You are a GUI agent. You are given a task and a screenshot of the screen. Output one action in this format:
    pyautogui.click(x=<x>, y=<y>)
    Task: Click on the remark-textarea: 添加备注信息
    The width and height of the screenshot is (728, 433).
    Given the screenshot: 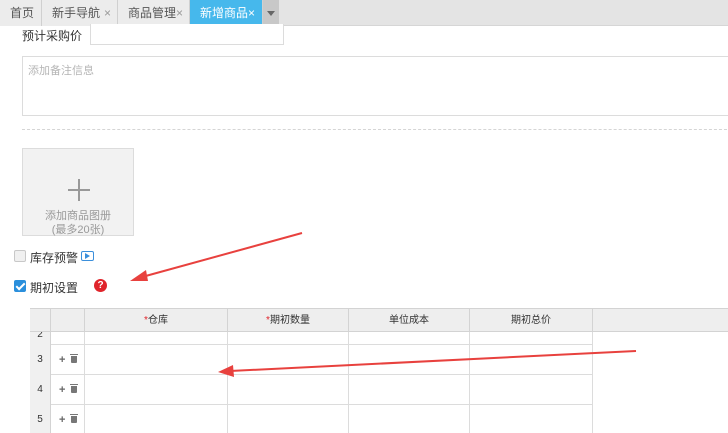 What is the action you would take?
    pyautogui.click(x=375, y=86)
    